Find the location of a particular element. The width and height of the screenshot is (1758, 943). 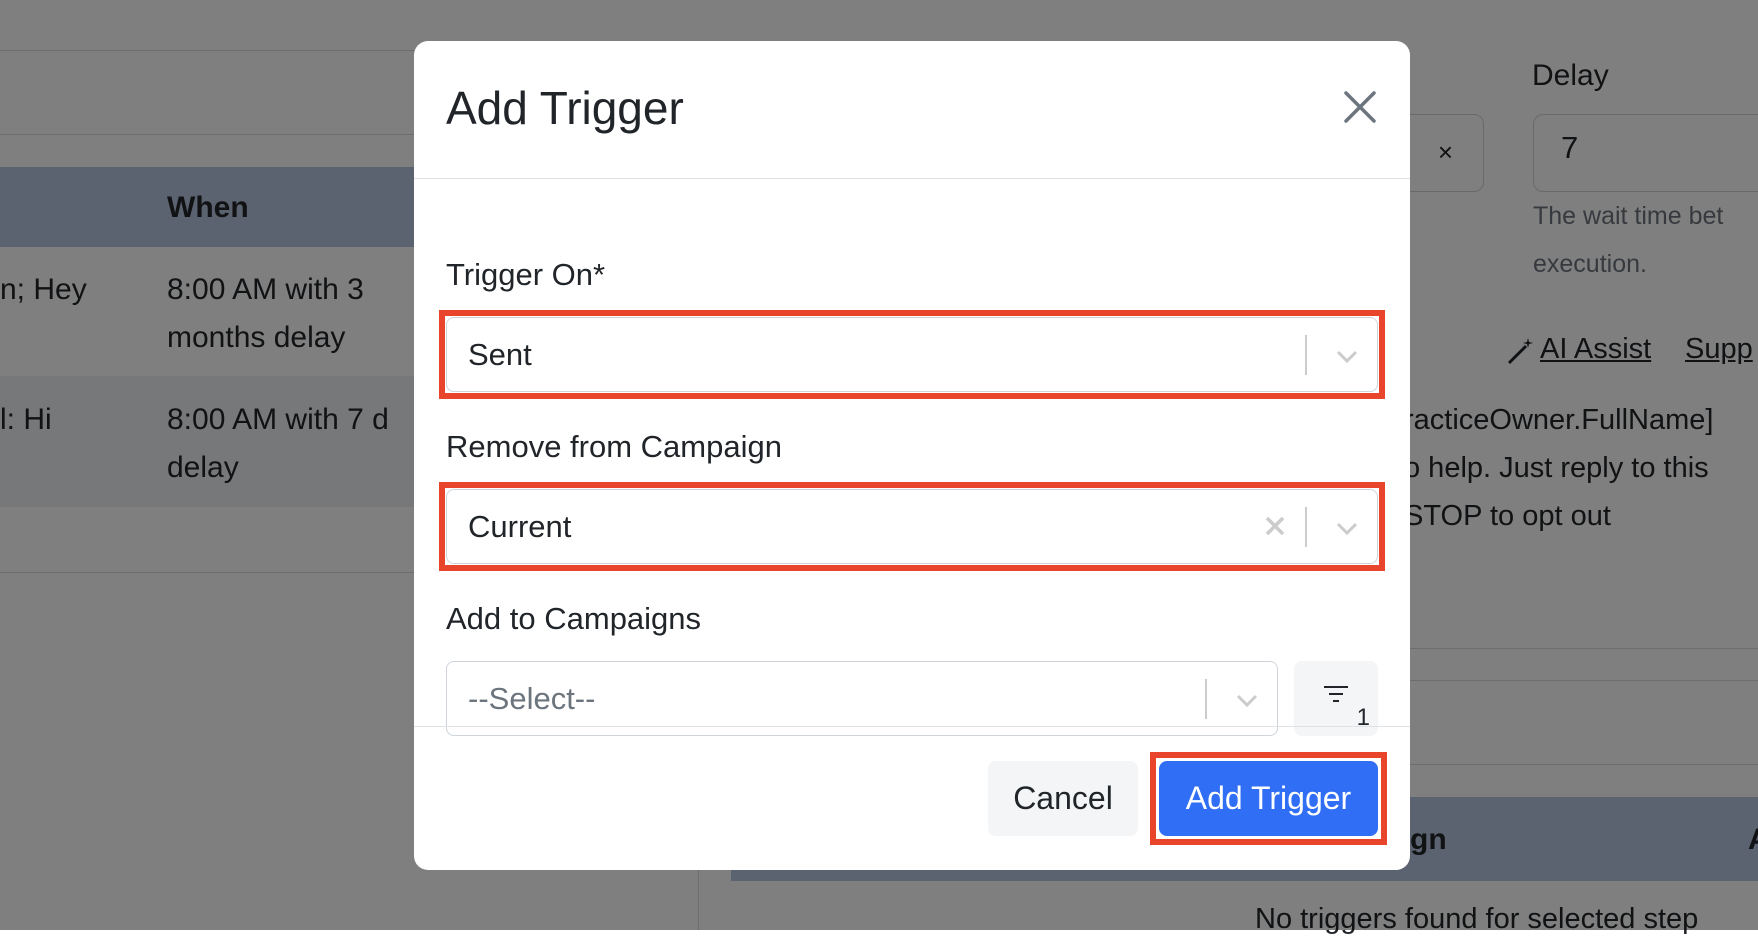

remove-from-campaign-label: Remove from Campaign is located at coordinates (614, 446).